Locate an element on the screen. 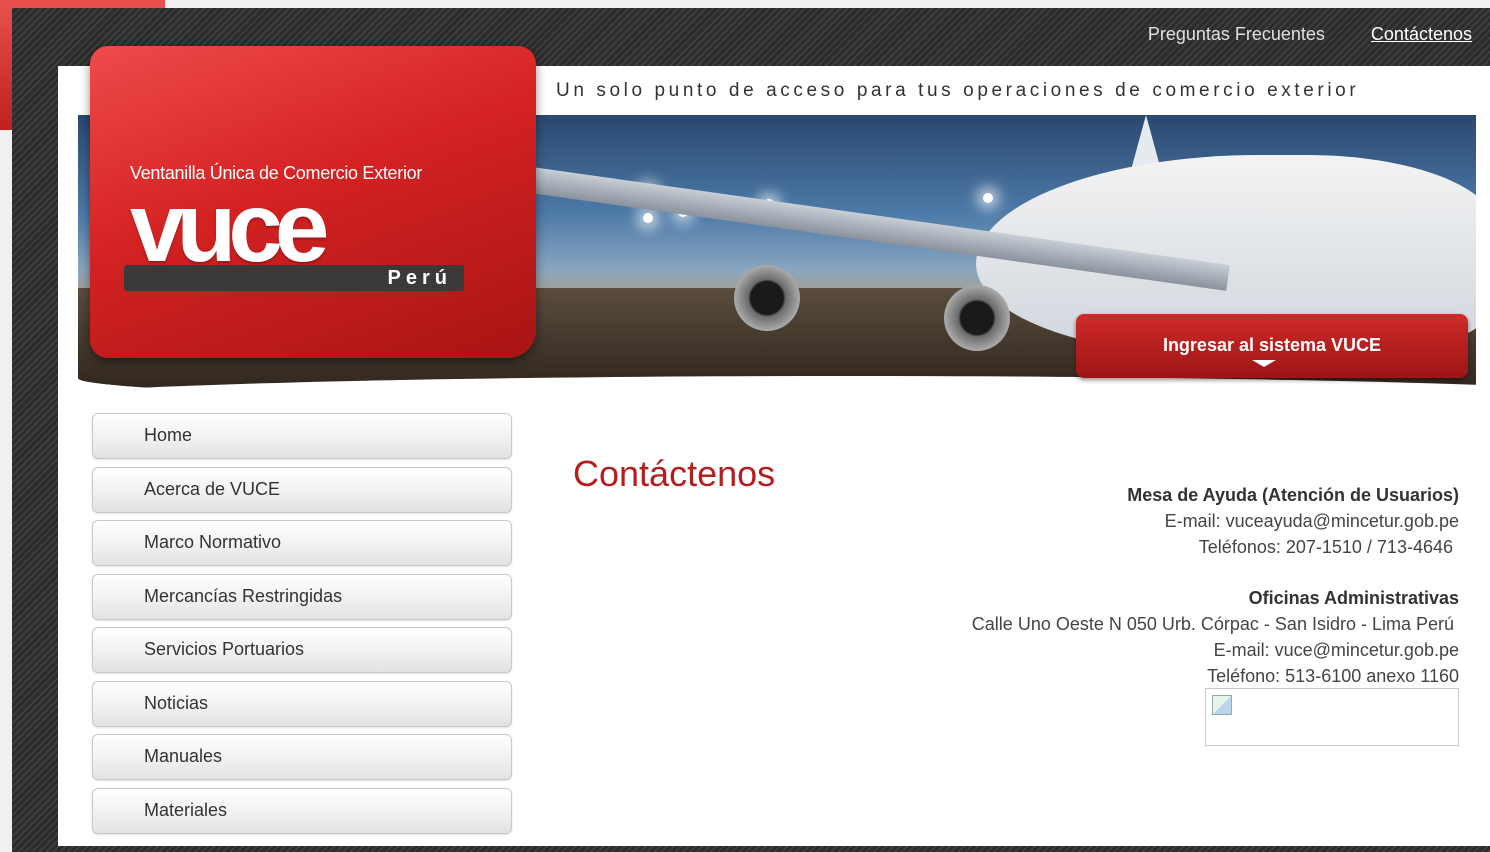 The width and height of the screenshot is (1490, 852). broken-image-icon is located at coordinates (1222, 705).